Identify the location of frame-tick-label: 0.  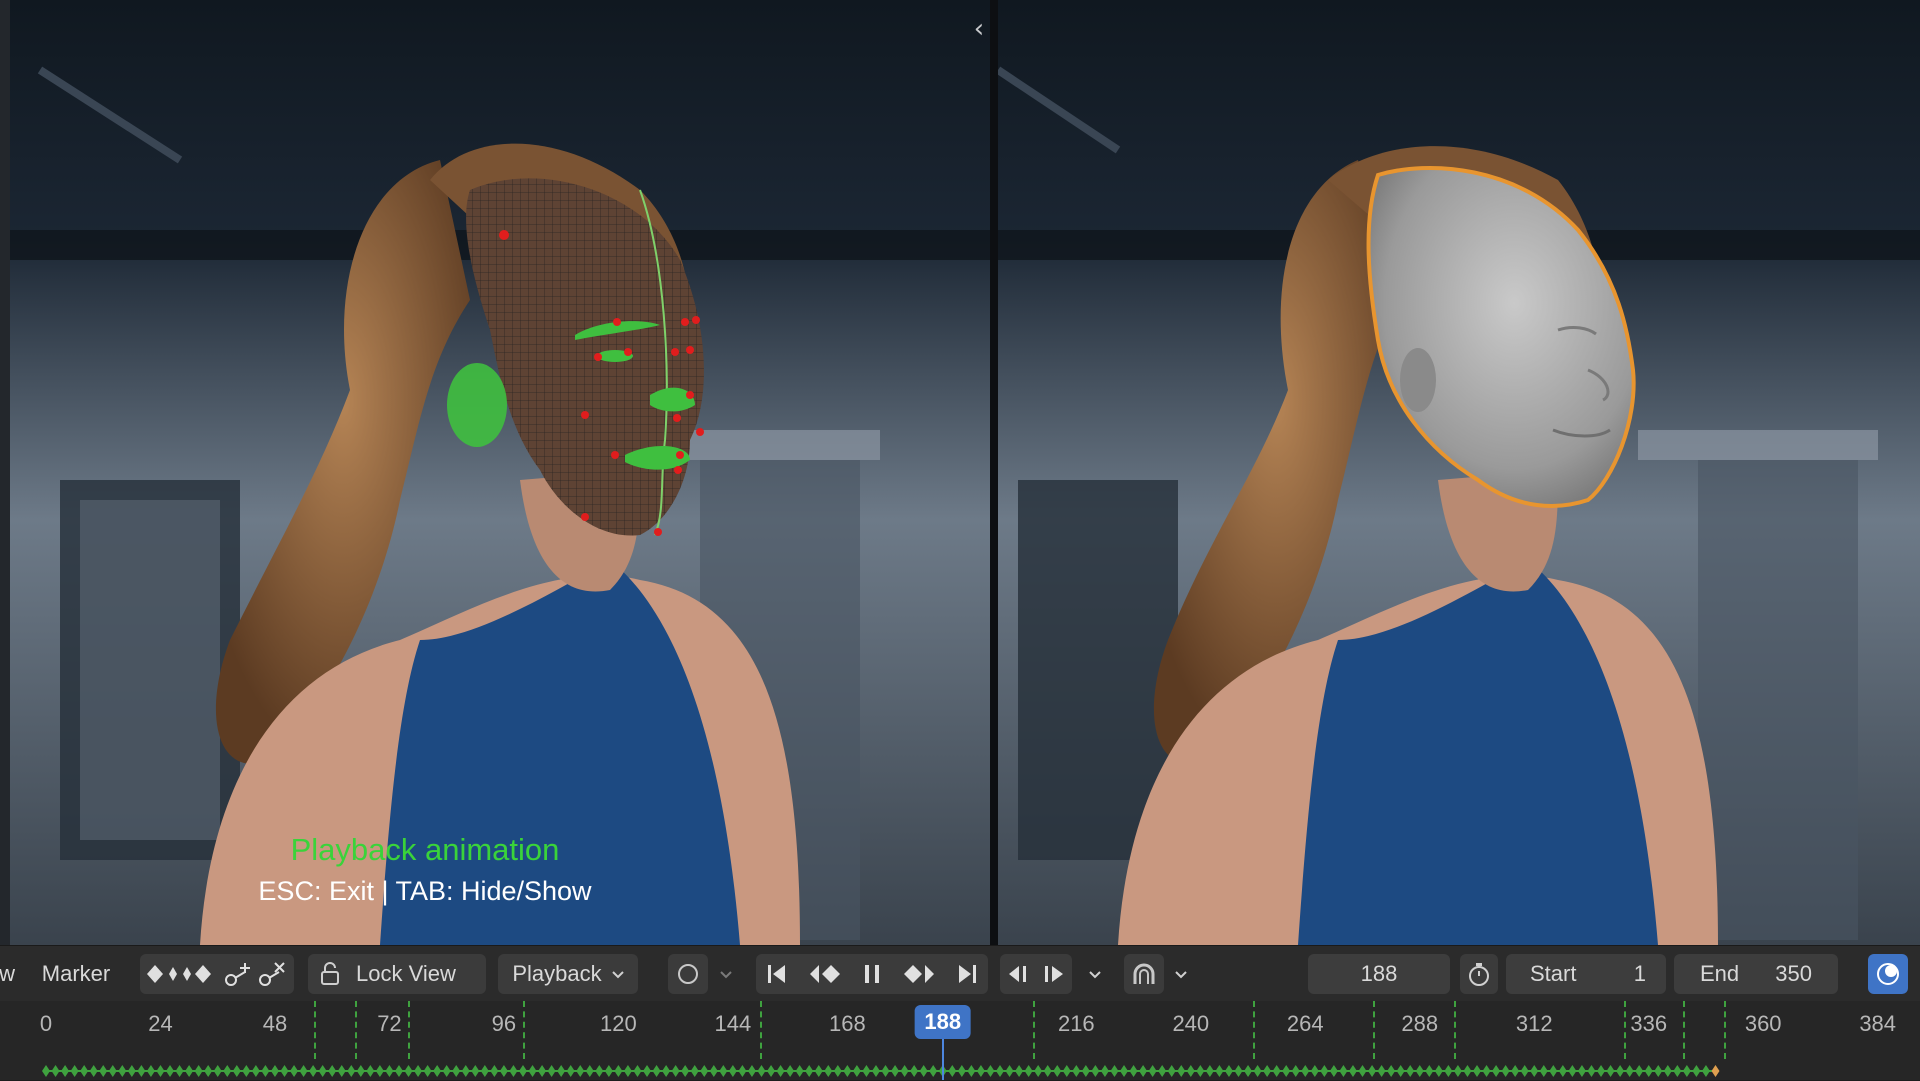
(46, 1023).